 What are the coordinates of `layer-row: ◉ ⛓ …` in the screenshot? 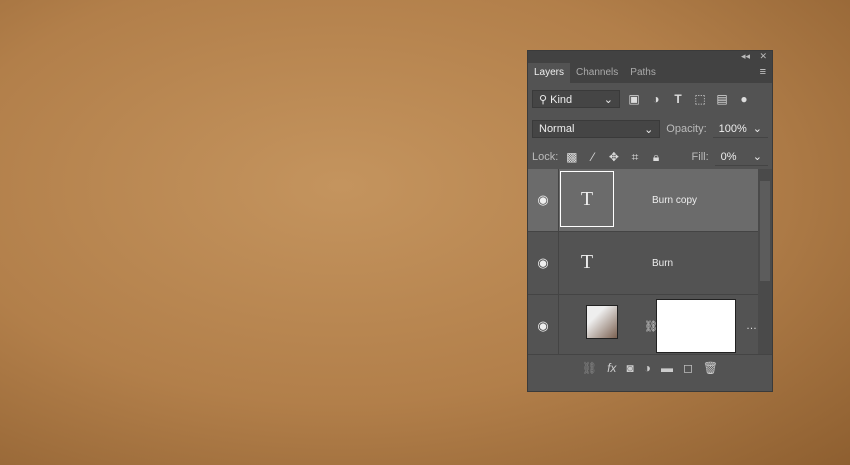 It's located at (643, 325).